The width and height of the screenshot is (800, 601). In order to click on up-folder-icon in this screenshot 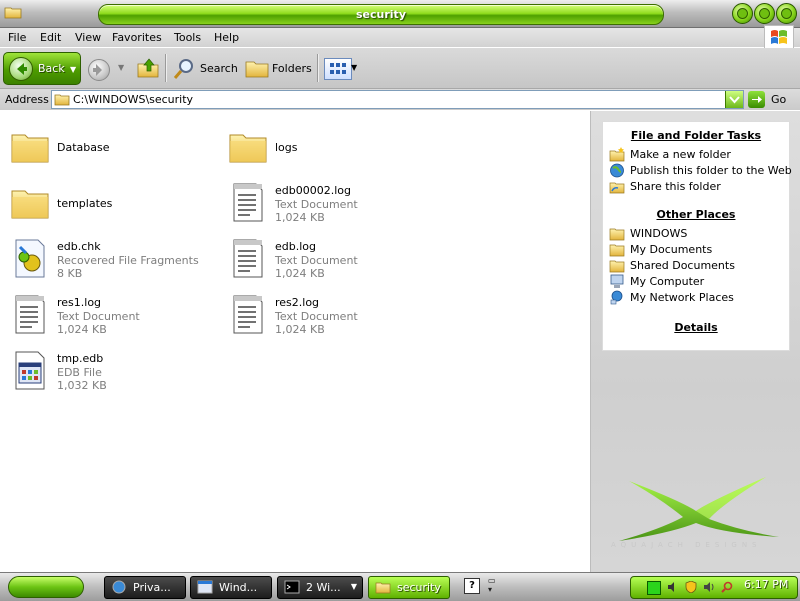, I will do `click(148, 68)`.